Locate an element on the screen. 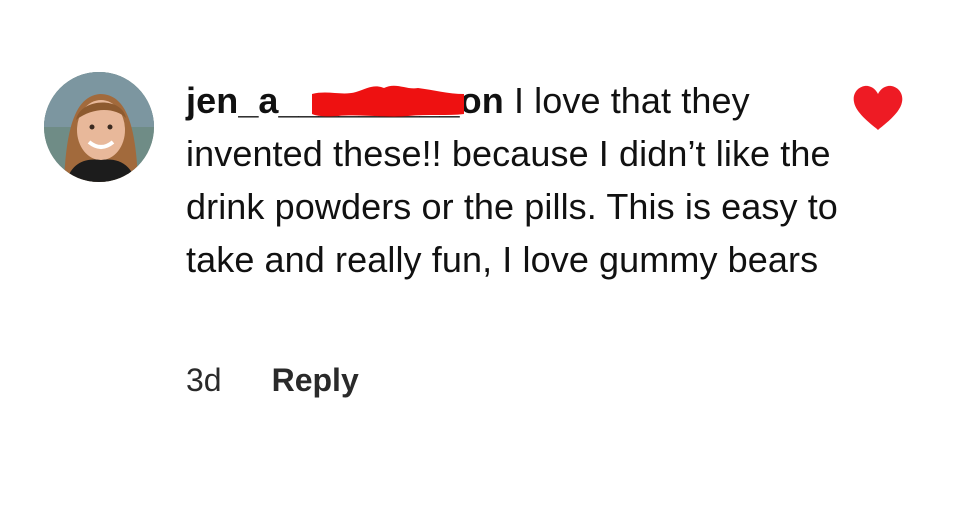 The width and height of the screenshot is (958, 509). comment-meta: 3d Reply is located at coordinates (272, 380).